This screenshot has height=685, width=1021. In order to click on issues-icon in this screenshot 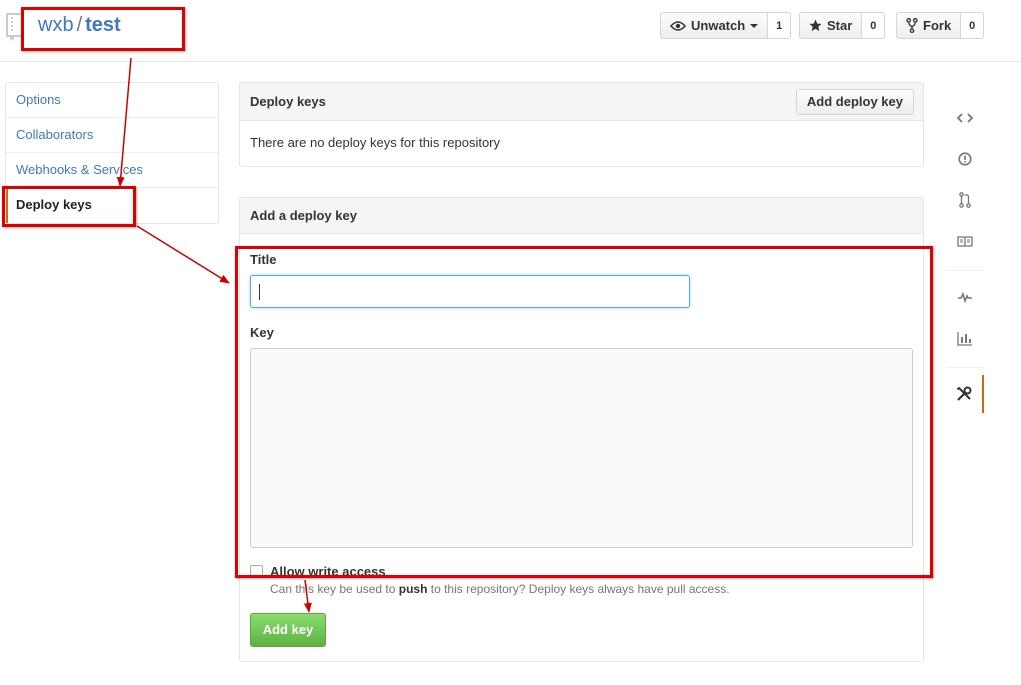, I will do `click(965, 159)`.